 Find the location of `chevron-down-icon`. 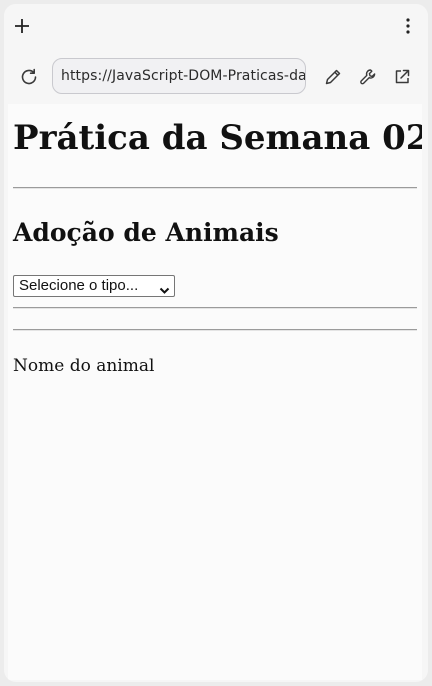

chevron-down-icon is located at coordinates (164, 290).